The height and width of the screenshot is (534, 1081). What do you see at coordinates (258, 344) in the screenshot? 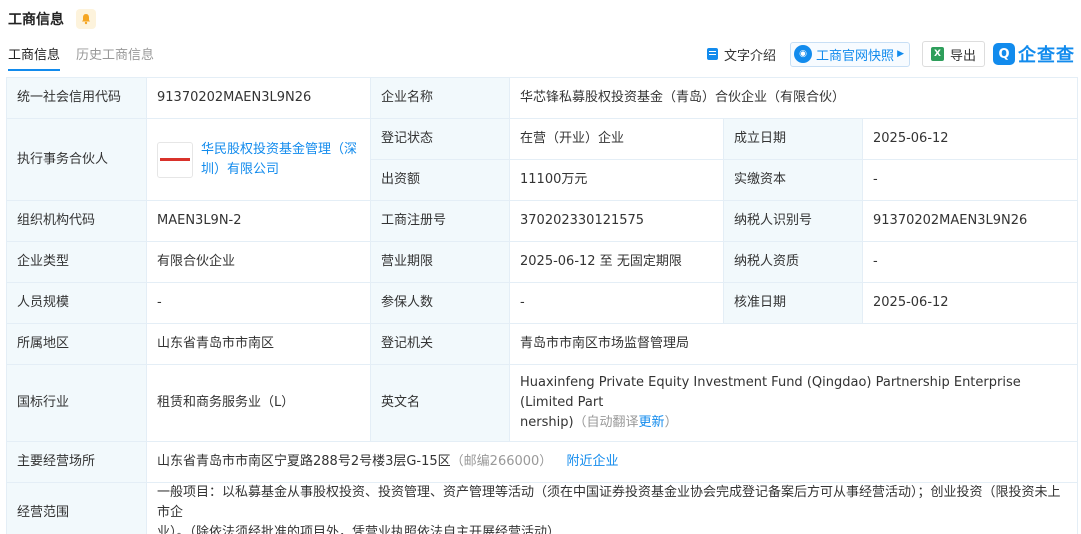
I see `region-value: 山东省青岛市市南区` at bounding box center [258, 344].